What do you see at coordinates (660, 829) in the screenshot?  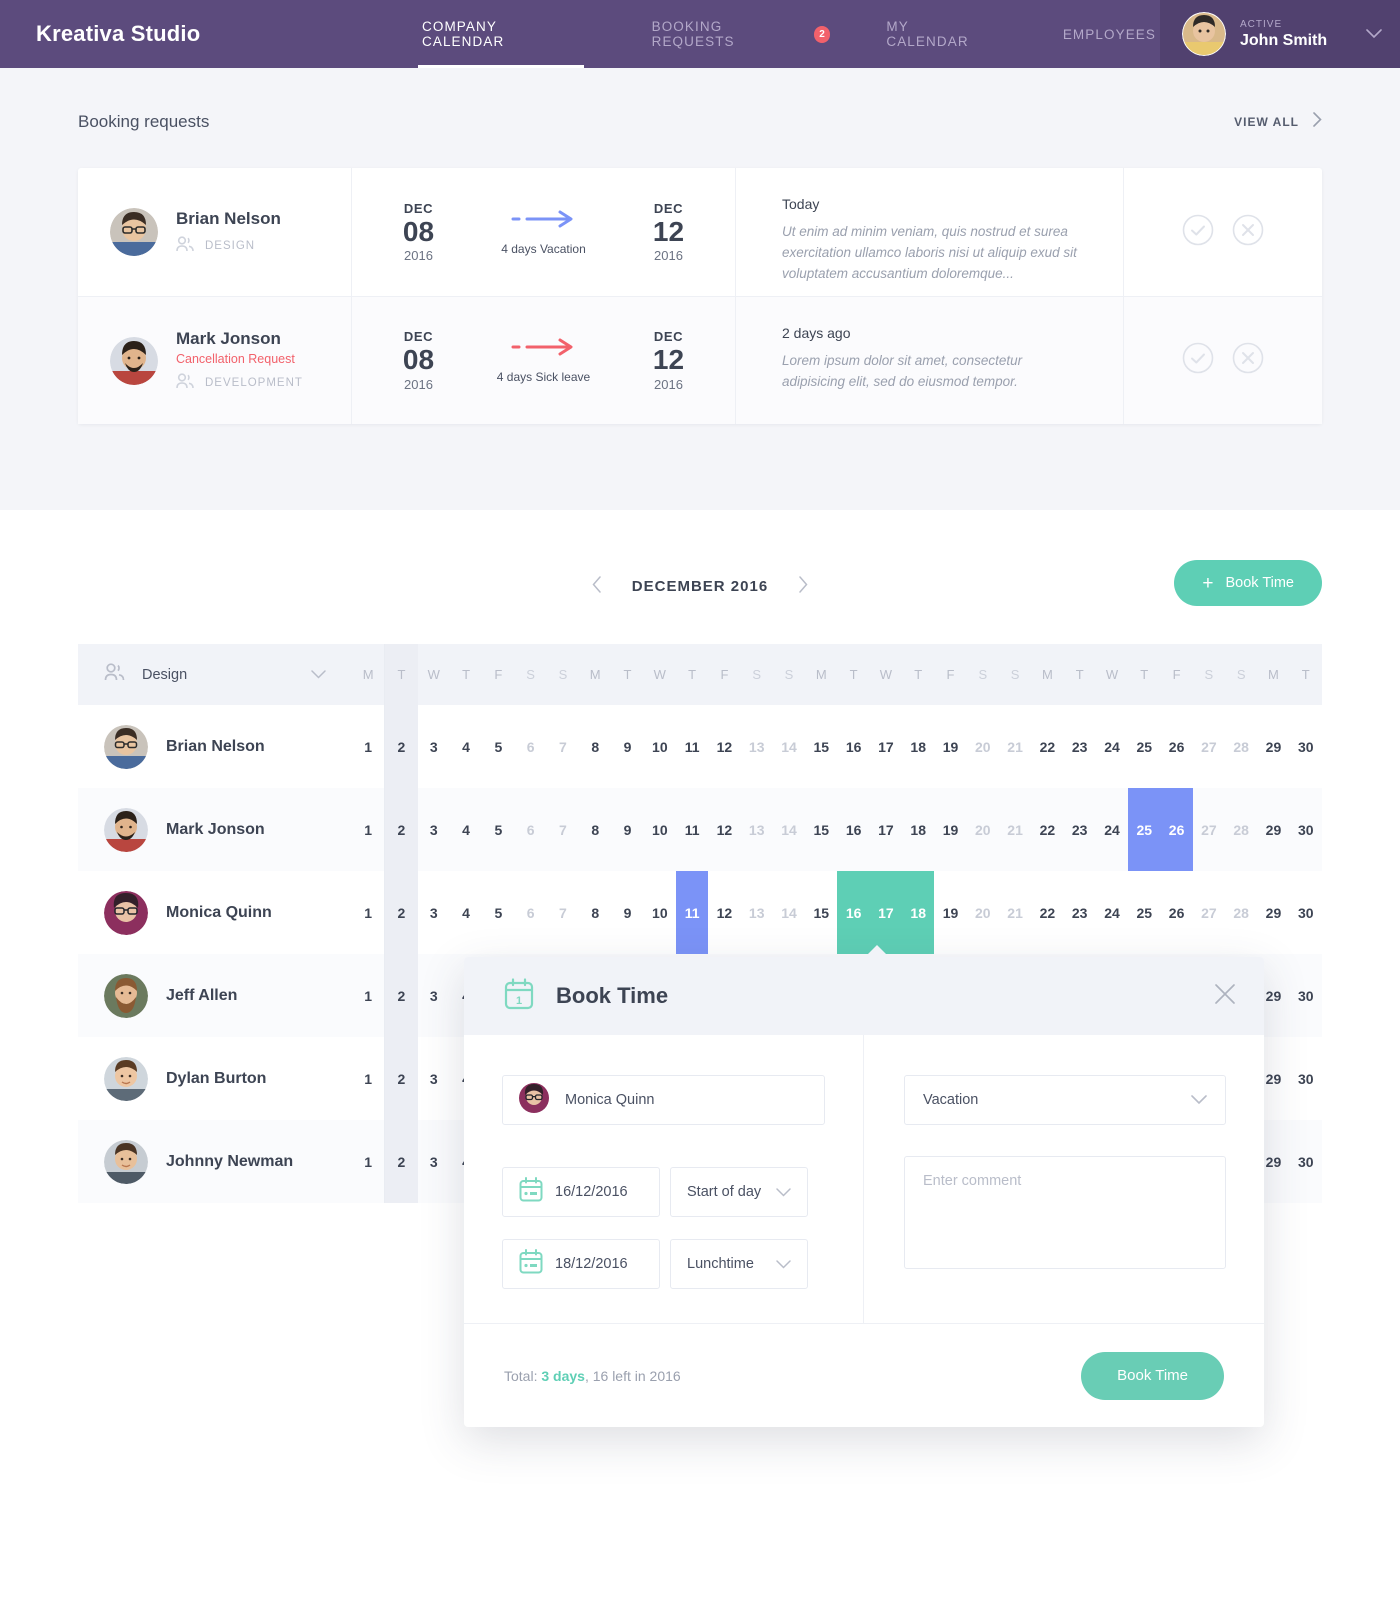 I see `calendar-day-cell: 10` at bounding box center [660, 829].